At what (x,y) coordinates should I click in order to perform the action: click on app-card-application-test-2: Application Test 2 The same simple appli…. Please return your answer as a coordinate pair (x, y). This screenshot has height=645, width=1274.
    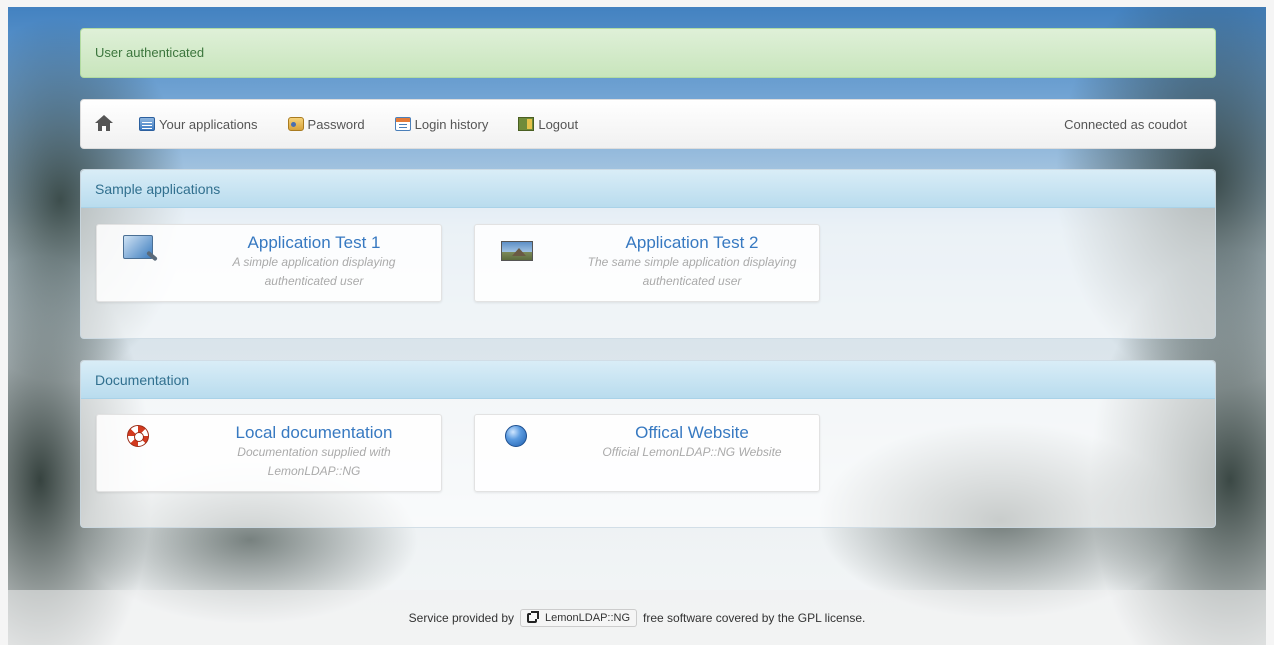
    Looking at the image, I should click on (647, 263).